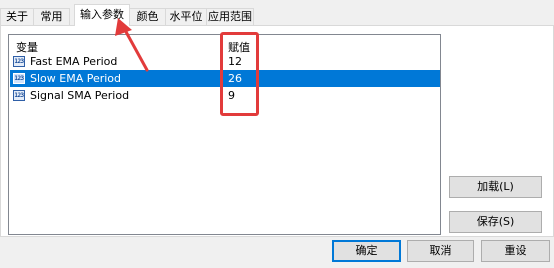  Describe the element at coordinates (76, 78) in the screenshot. I see `parameter-name: Slow EMA Period` at that location.